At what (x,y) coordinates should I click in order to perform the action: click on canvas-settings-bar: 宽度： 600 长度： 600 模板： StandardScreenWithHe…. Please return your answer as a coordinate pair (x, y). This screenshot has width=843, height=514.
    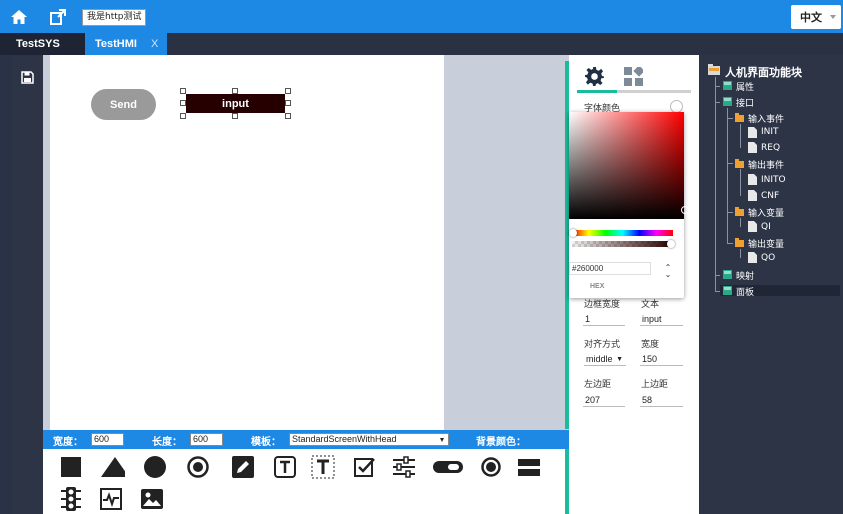
    Looking at the image, I should click on (318, 439).